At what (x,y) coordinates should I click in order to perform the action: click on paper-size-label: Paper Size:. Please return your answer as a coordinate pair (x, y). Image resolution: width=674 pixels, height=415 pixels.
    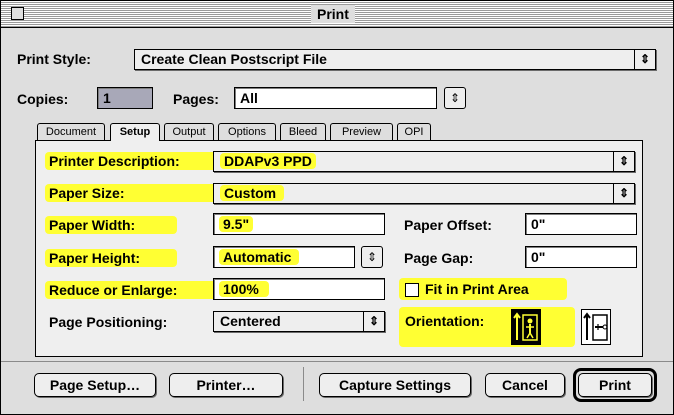
    Looking at the image, I should click on (132, 193).